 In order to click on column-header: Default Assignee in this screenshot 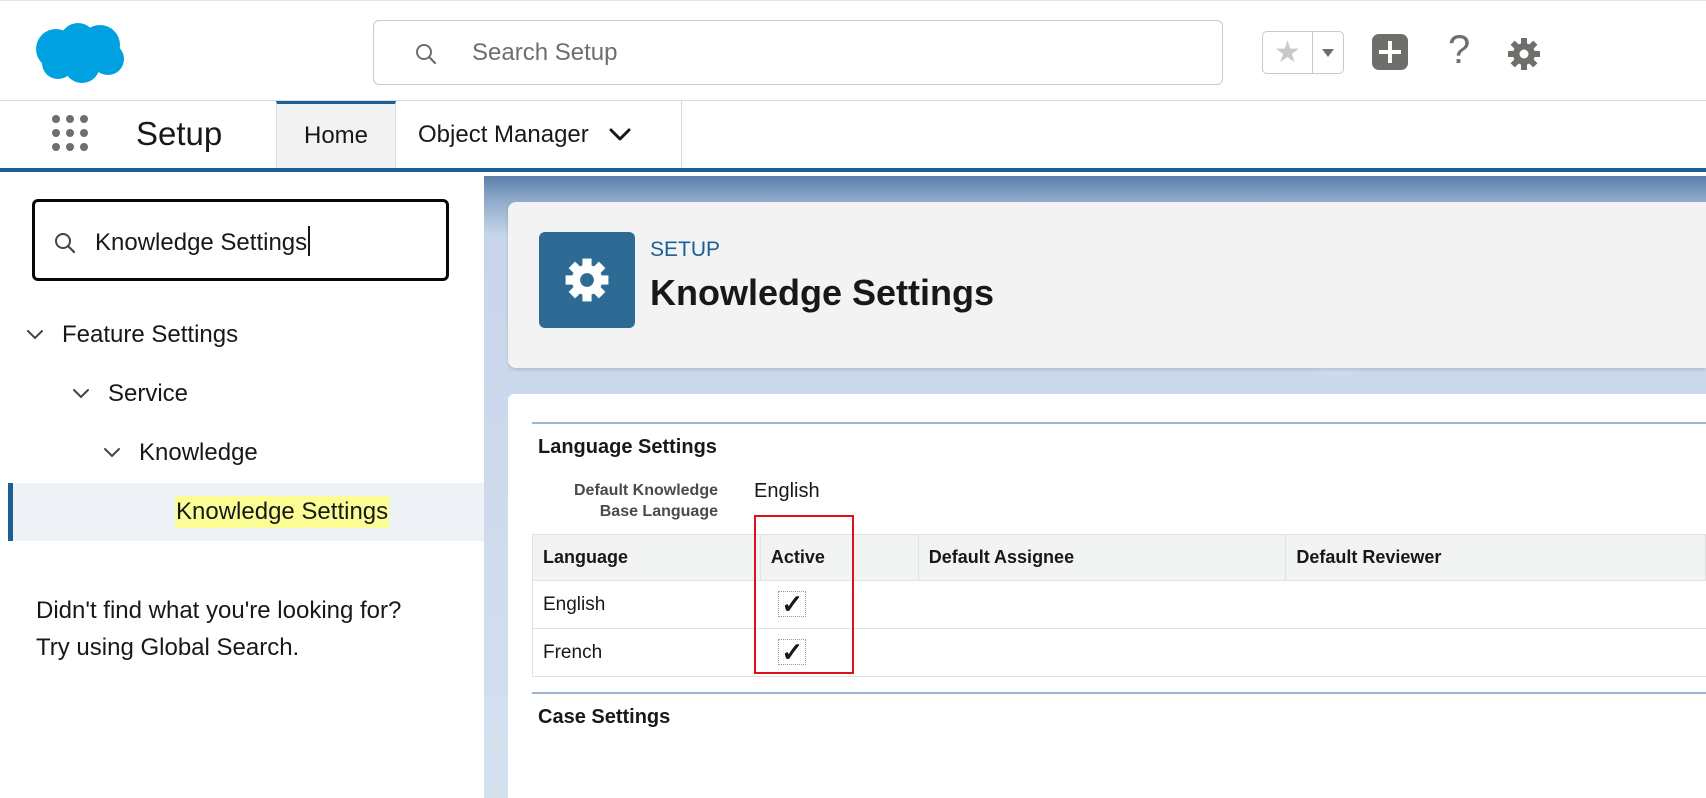, I will do `click(1102, 557)`.